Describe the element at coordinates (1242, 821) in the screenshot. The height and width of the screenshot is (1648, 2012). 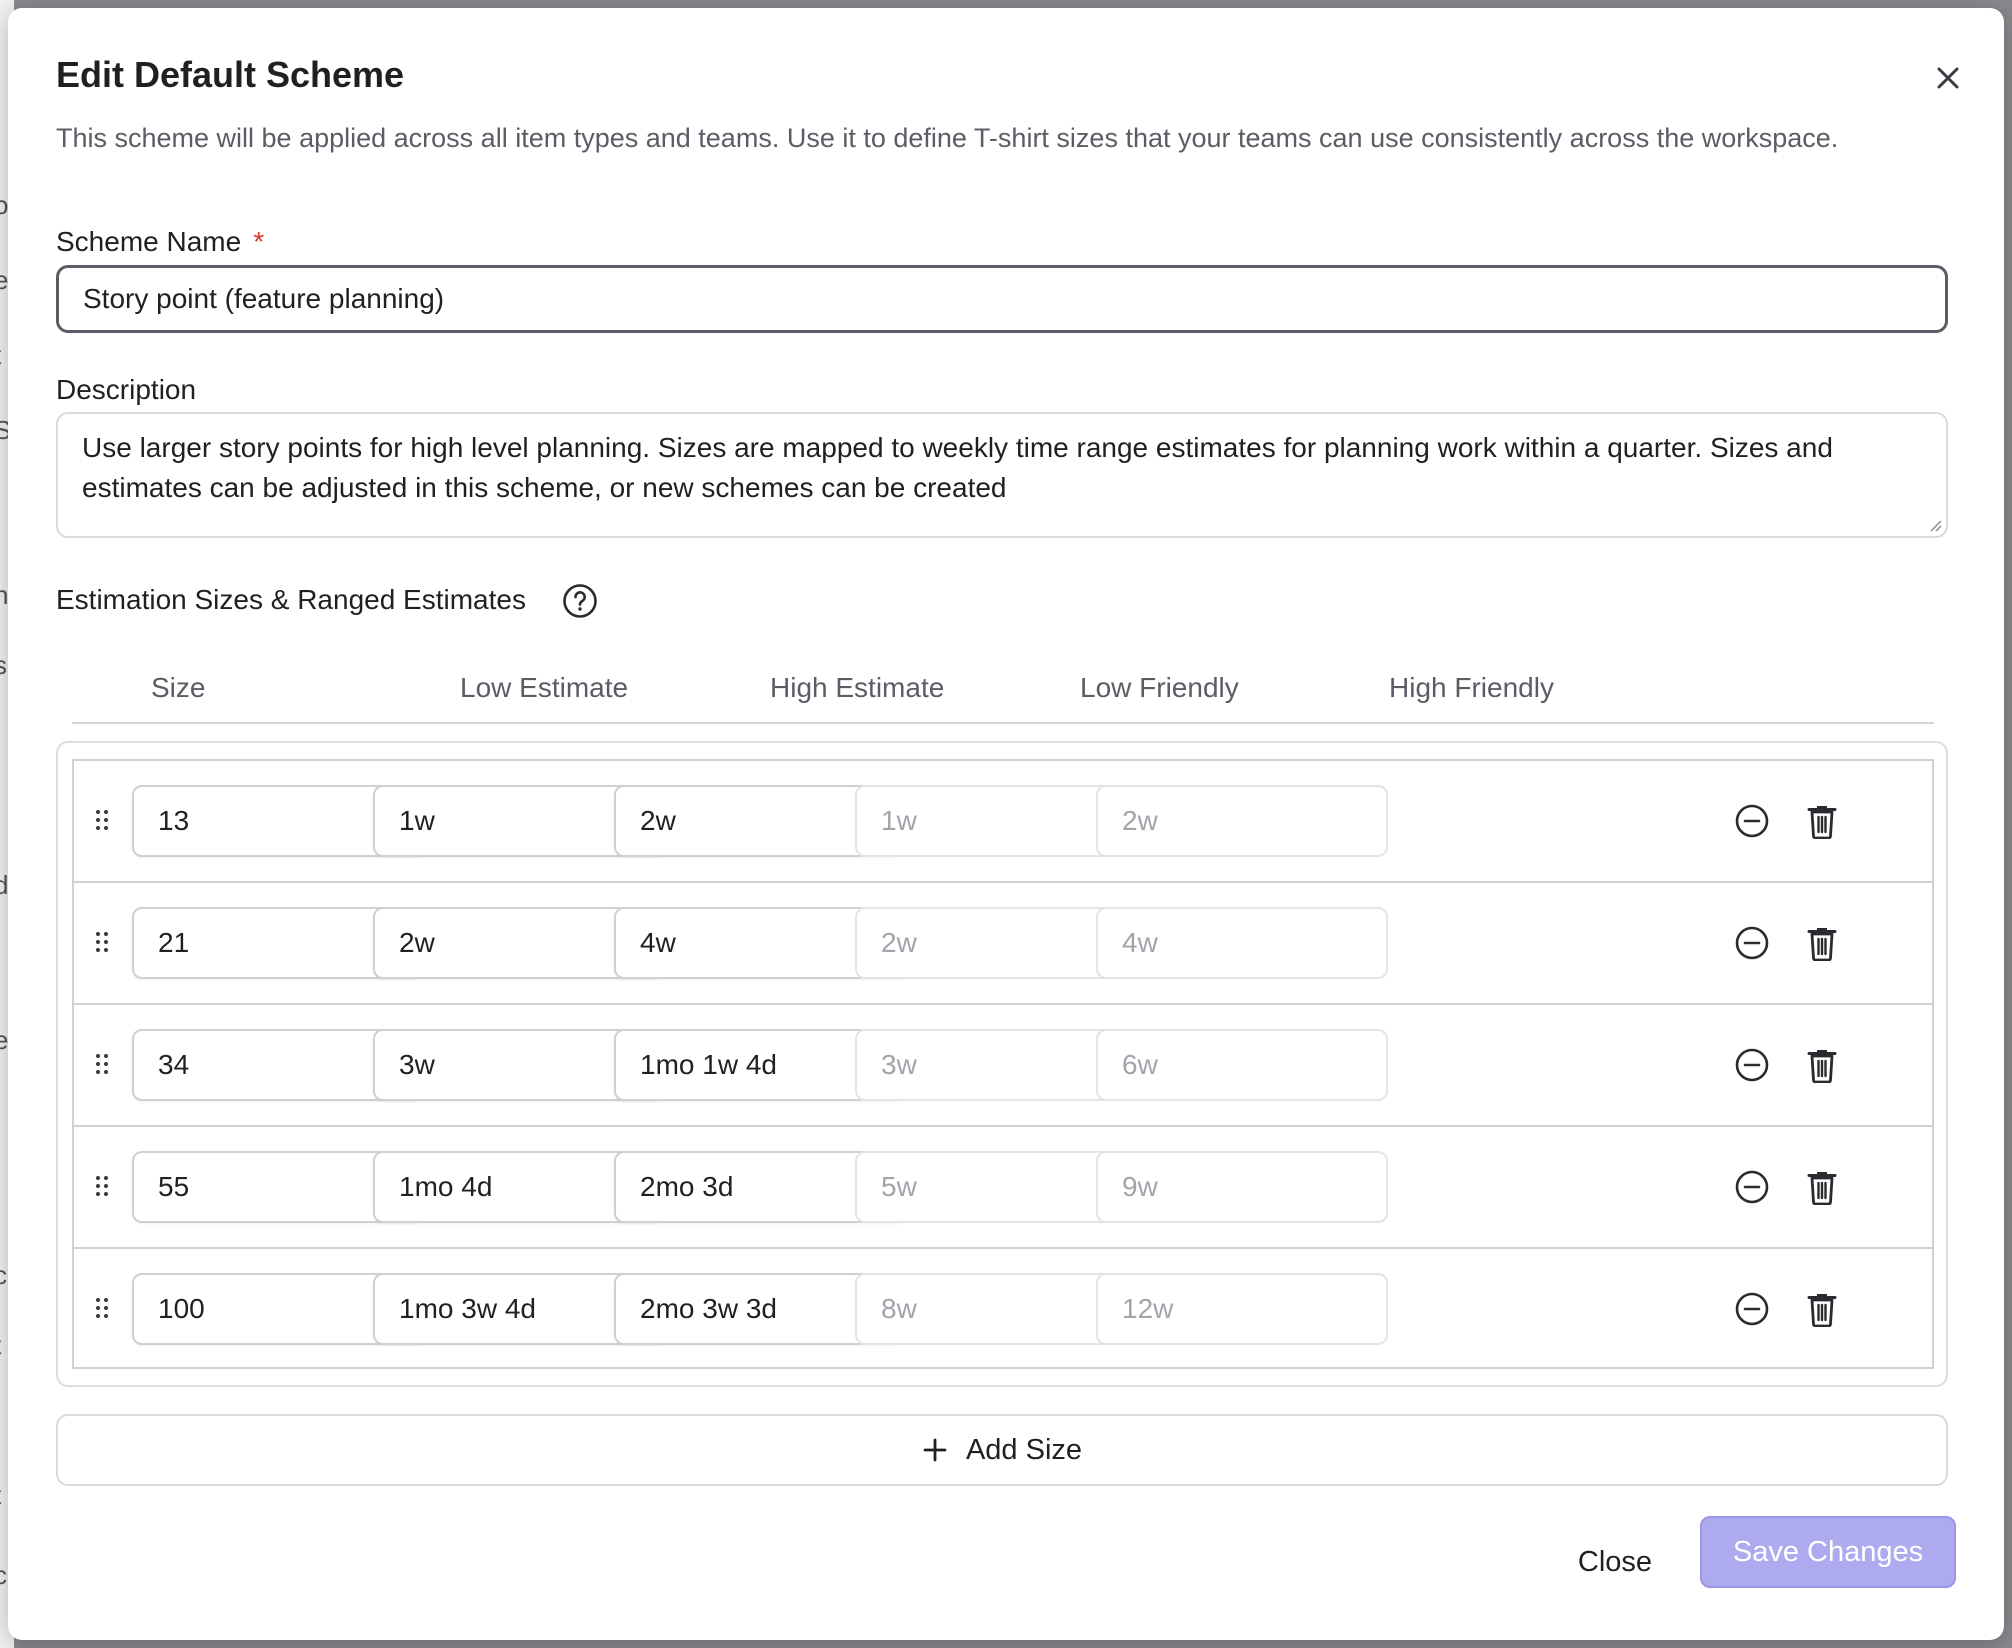
I see `high-friendly-value: 2w` at that location.